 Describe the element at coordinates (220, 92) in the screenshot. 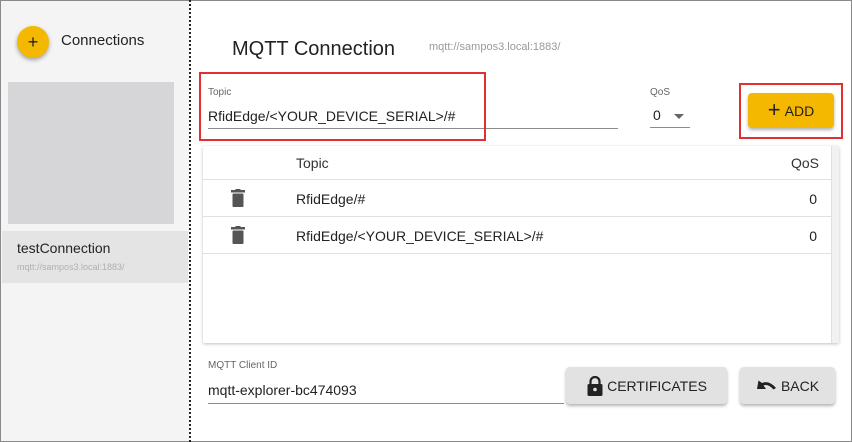

I see `topic-label: Topic` at that location.